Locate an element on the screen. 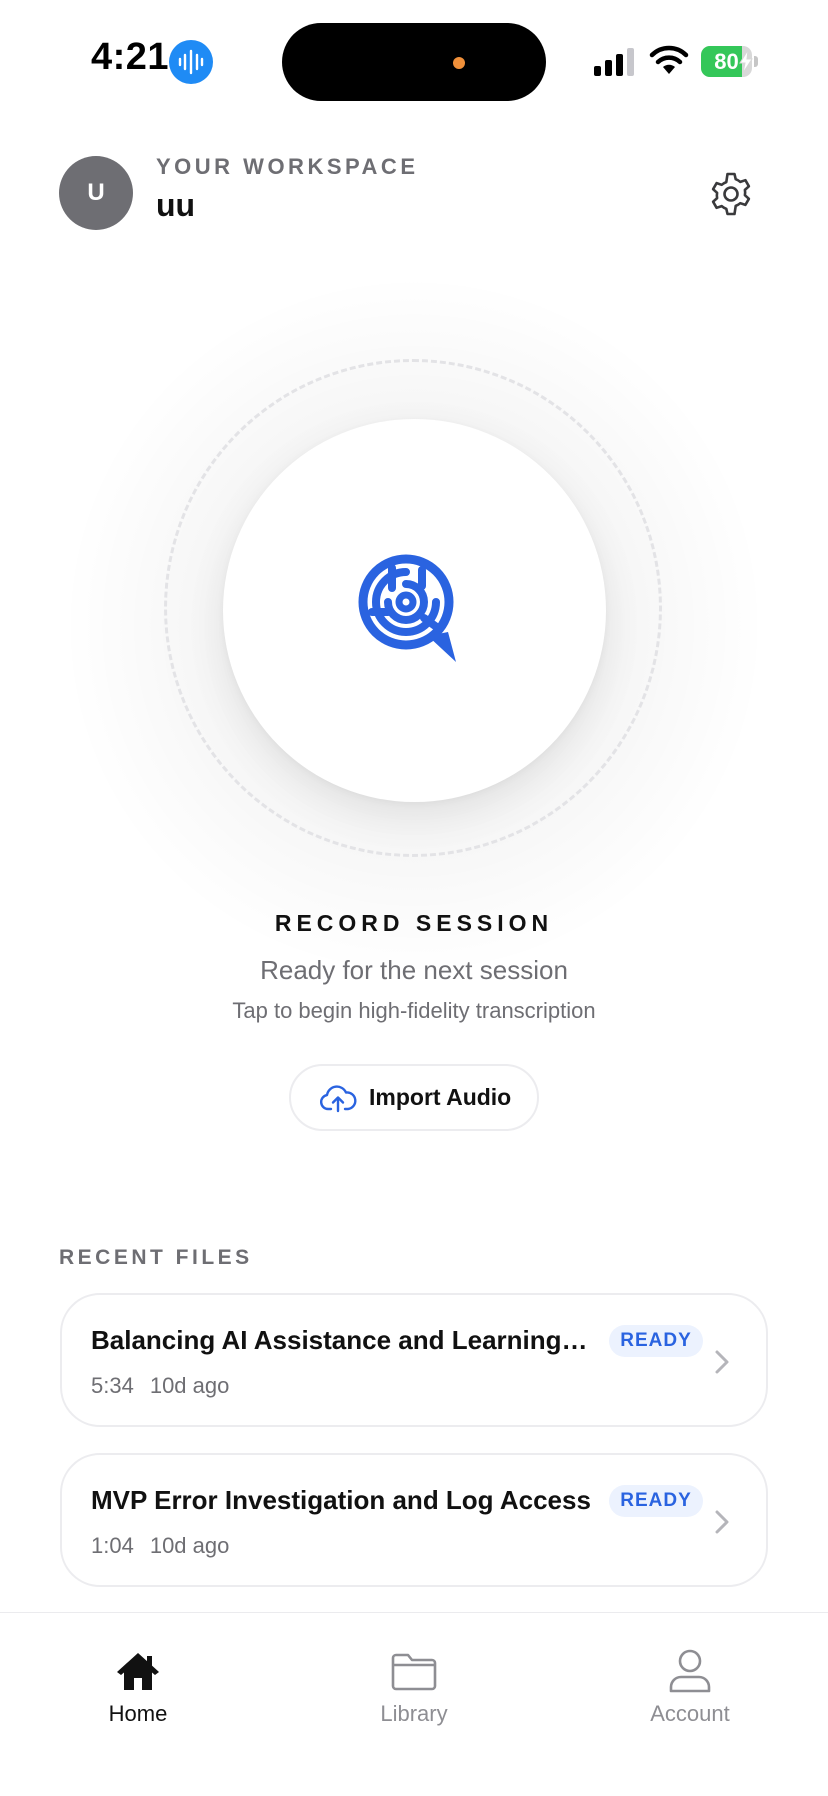  status-time: 4:21 is located at coordinates (130, 57).